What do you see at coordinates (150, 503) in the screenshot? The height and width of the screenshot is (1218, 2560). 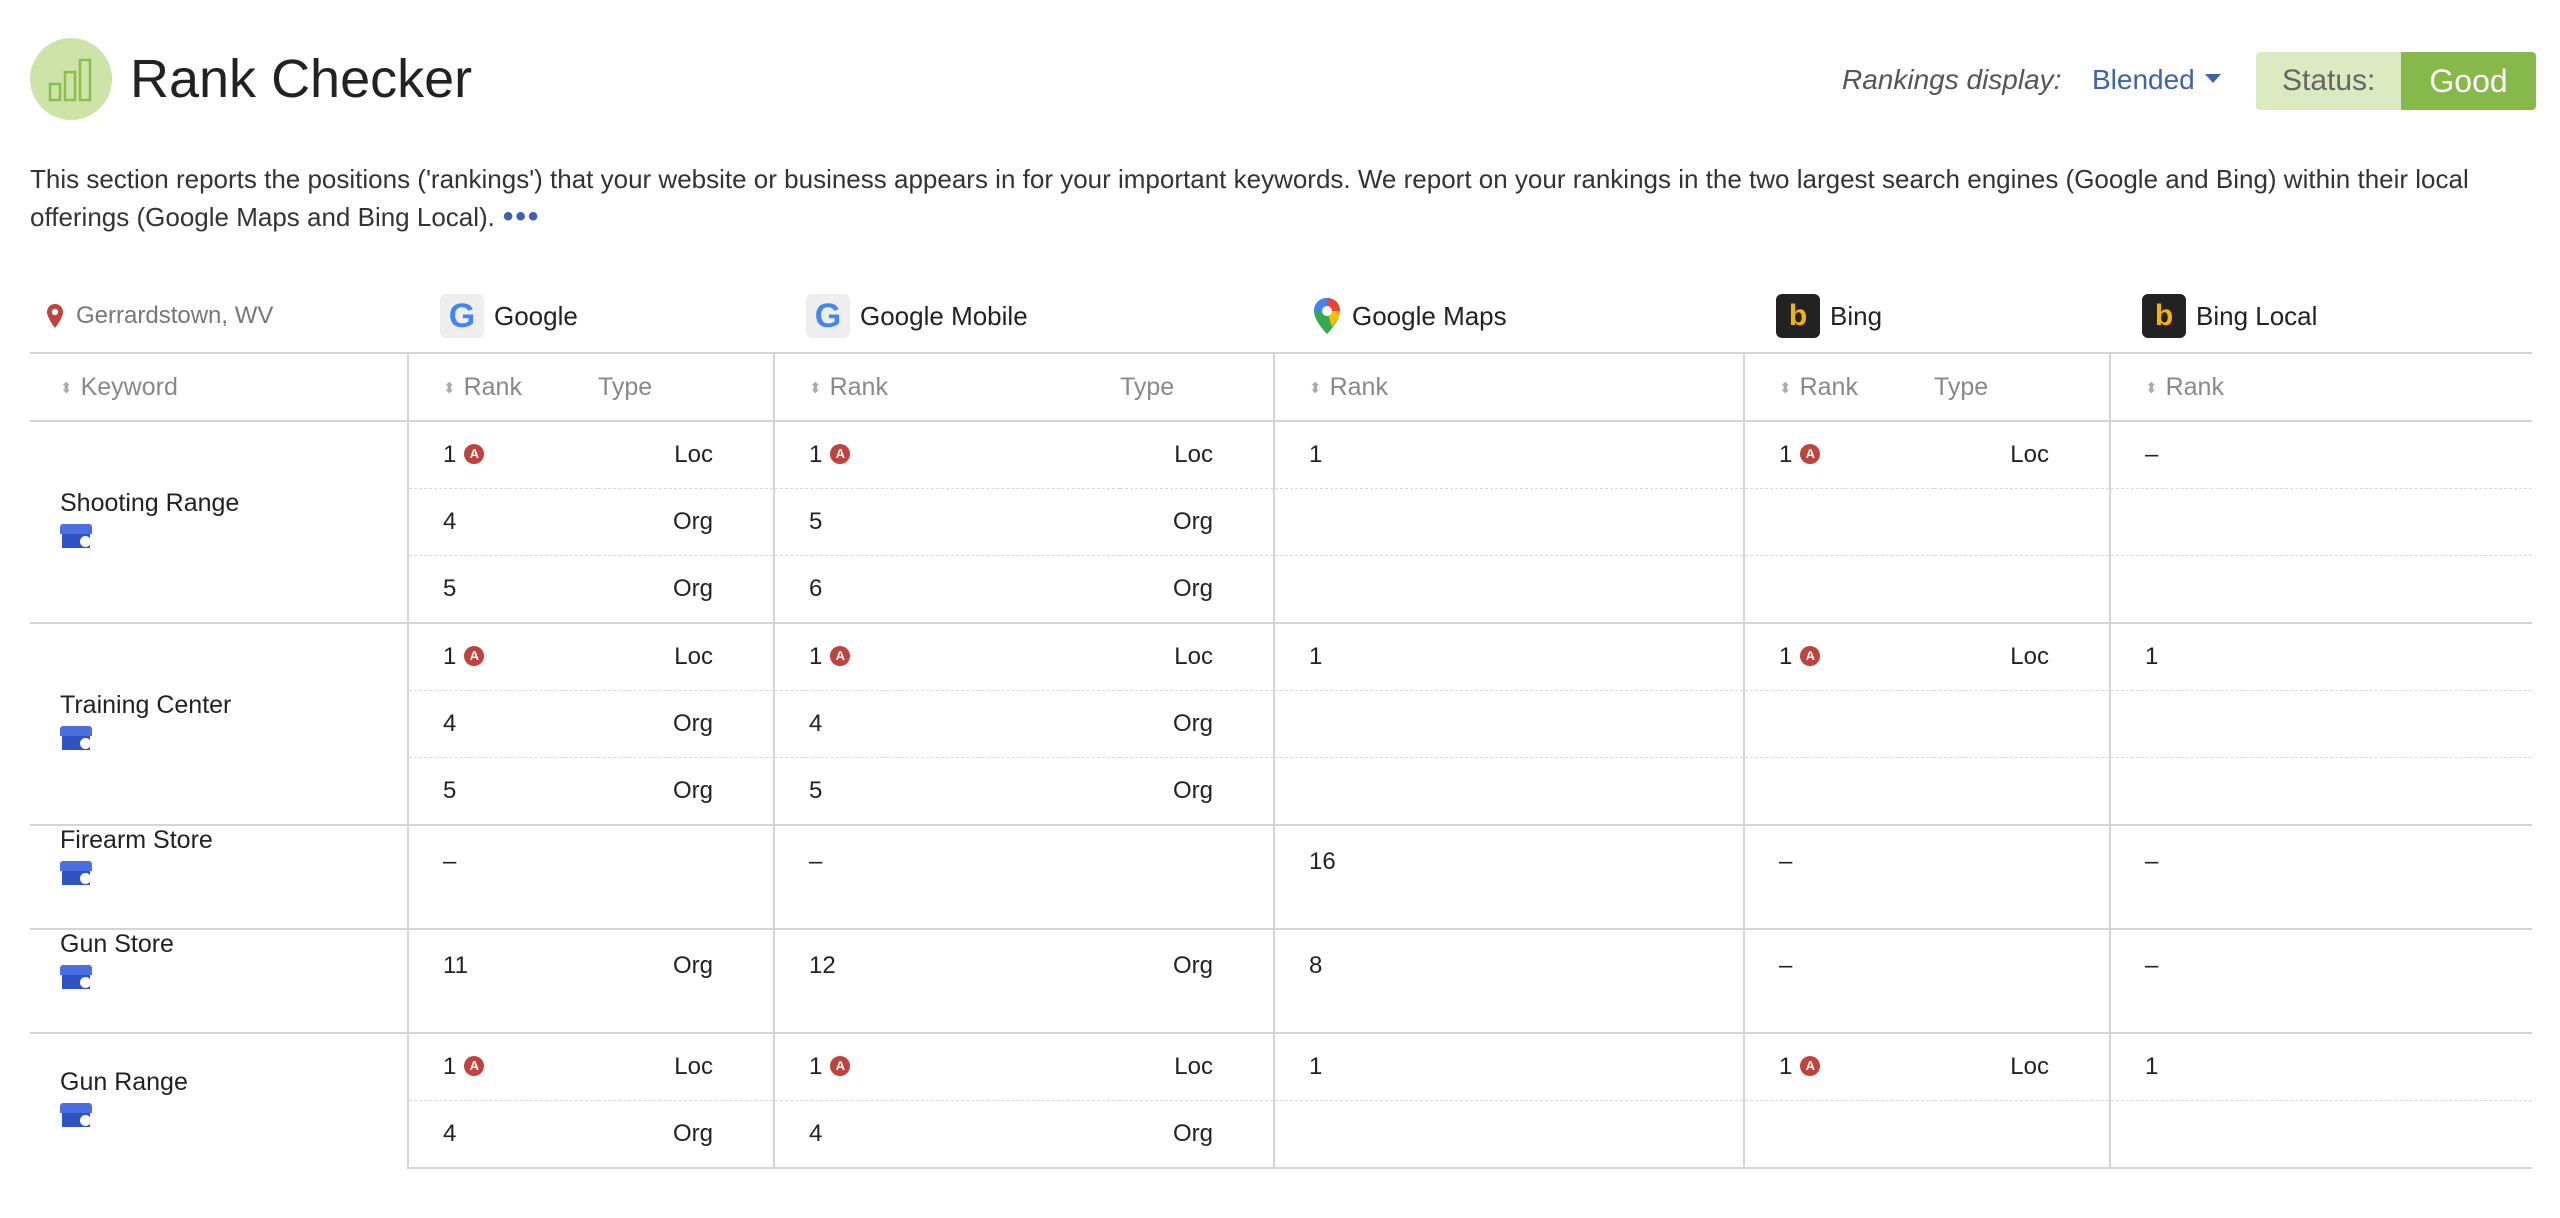 I see `keyword-name: Shooting Range` at bounding box center [150, 503].